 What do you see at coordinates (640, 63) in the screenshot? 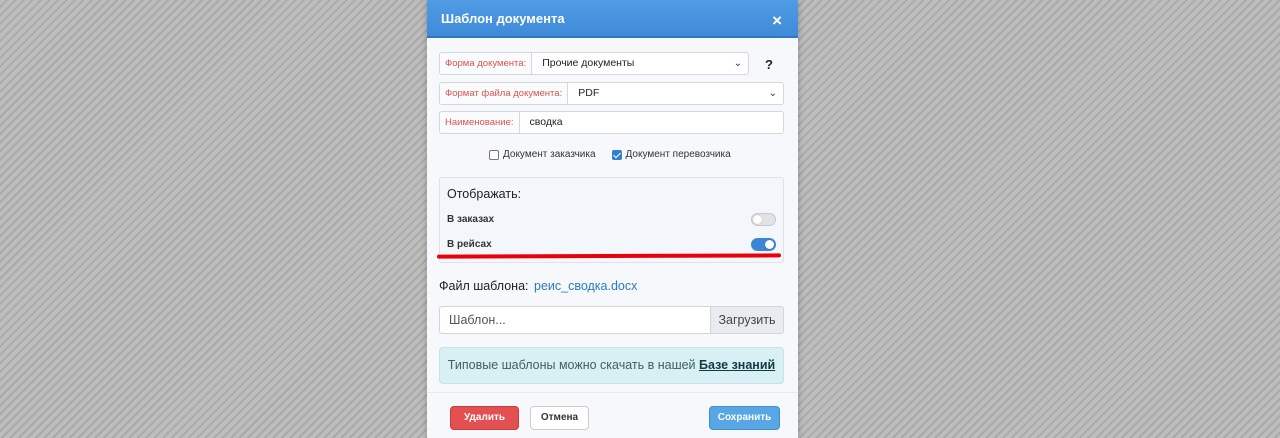
I see `document-form-value-wrap: Прочие документы ⌄` at bounding box center [640, 63].